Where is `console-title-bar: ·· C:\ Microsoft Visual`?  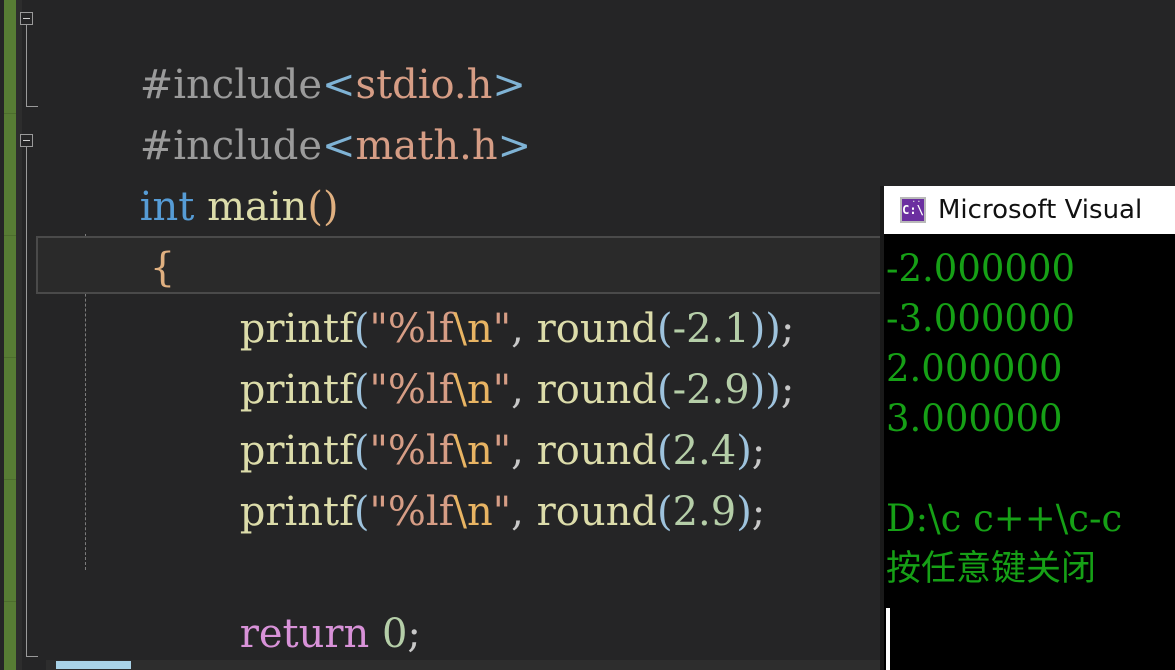 console-title-bar: ·· C:\ Microsoft Visual is located at coordinates (1029, 210).